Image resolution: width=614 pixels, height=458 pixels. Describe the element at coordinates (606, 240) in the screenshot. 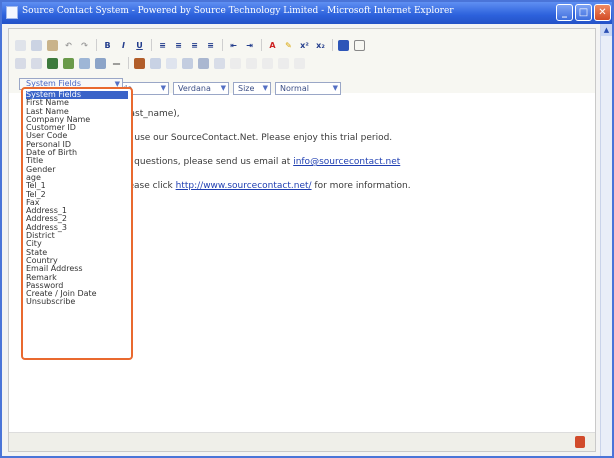

I see `vertical-scrollbar: ▲` at that location.